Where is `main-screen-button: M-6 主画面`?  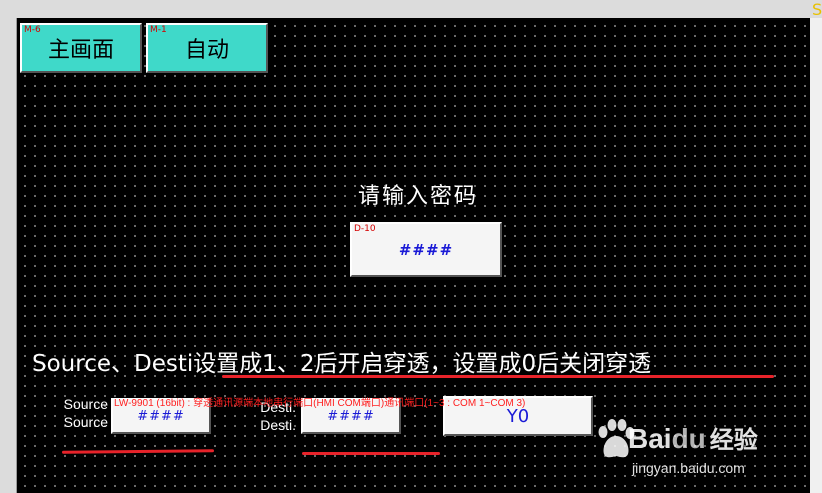
main-screen-button: M-6 主画面 is located at coordinates (81, 48).